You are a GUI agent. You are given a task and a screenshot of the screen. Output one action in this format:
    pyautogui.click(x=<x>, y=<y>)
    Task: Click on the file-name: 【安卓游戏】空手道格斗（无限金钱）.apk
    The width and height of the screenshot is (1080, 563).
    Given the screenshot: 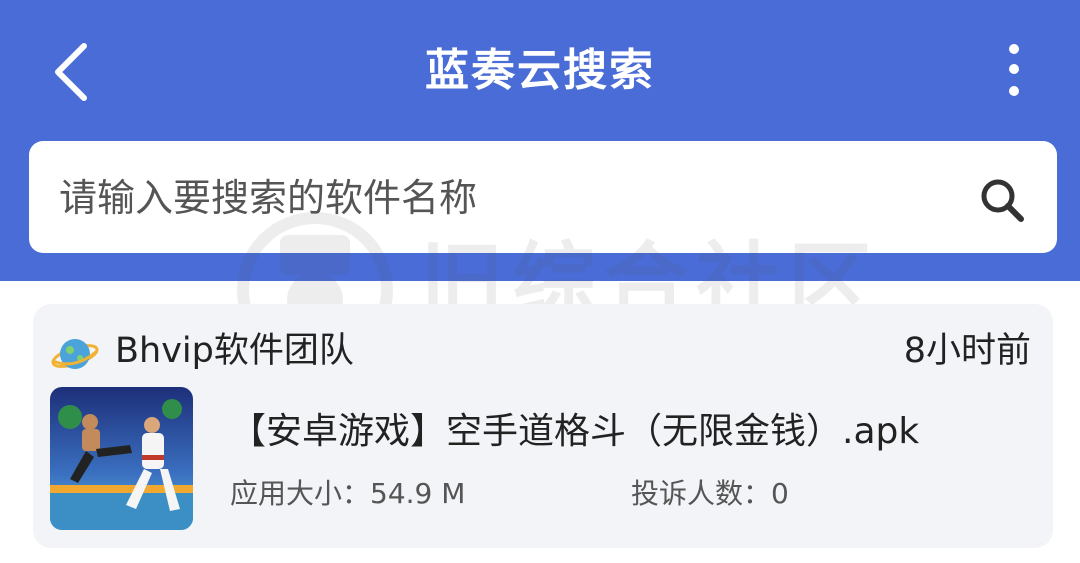 What is the action you would take?
    pyautogui.click(x=575, y=431)
    